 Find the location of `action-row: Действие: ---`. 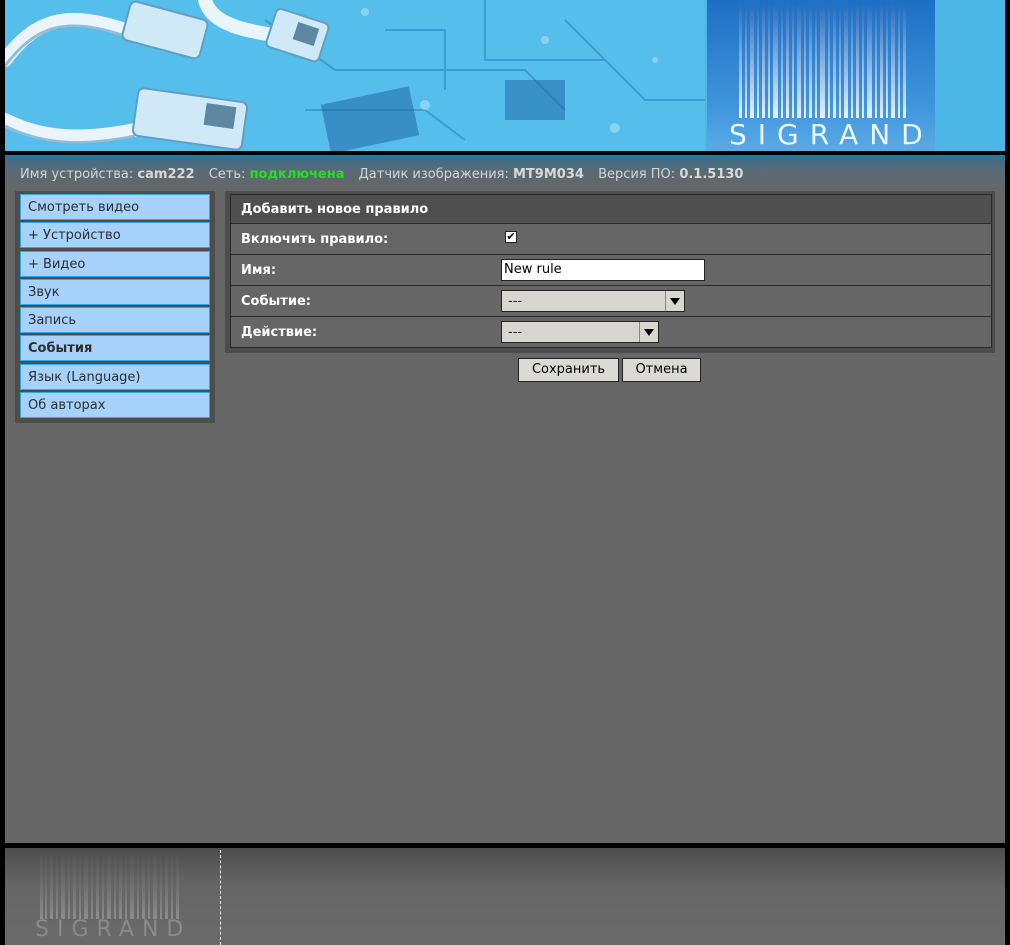

action-row: Действие: --- is located at coordinates (611, 332).